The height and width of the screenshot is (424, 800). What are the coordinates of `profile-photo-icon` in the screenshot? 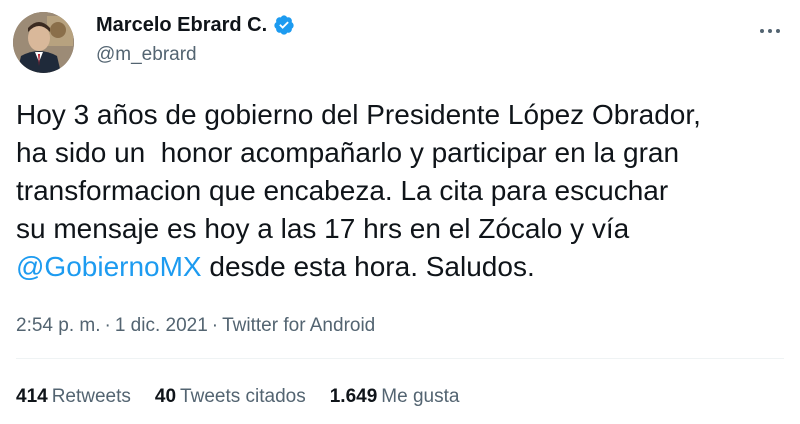 It's located at (43, 42).